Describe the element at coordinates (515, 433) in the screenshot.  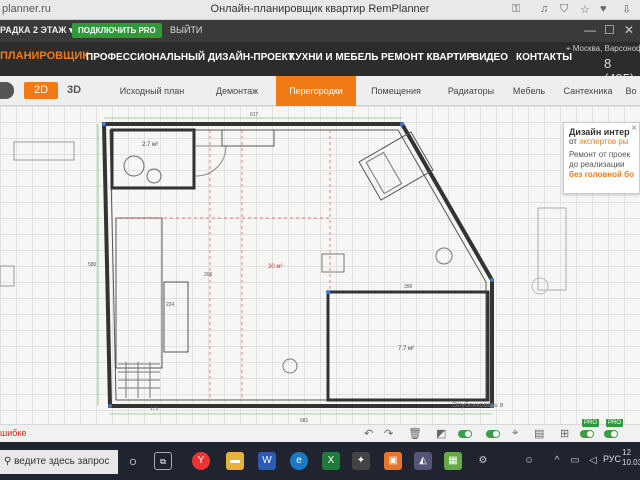
I see `camera-icon: ⌖` at that location.